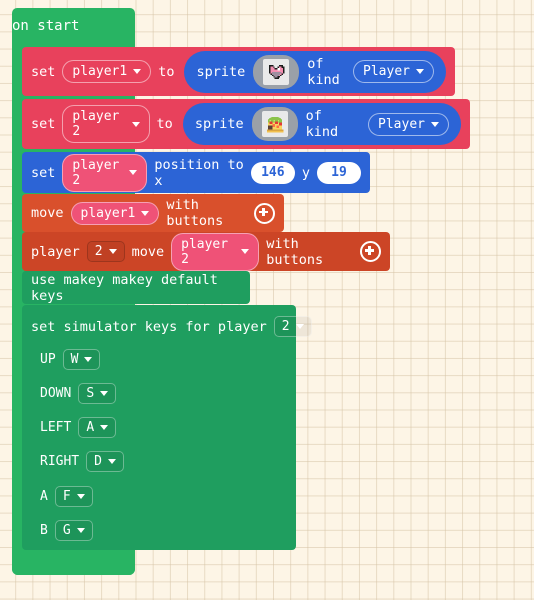 This screenshot has height=600, width=534. I want to click on key-mapping-row-down: DOWN S, so click(78, 393).